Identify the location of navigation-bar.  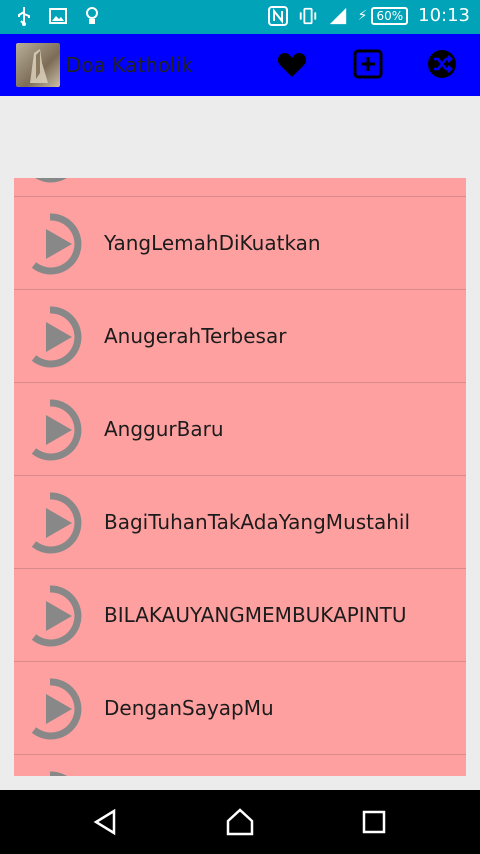
(240, 822).